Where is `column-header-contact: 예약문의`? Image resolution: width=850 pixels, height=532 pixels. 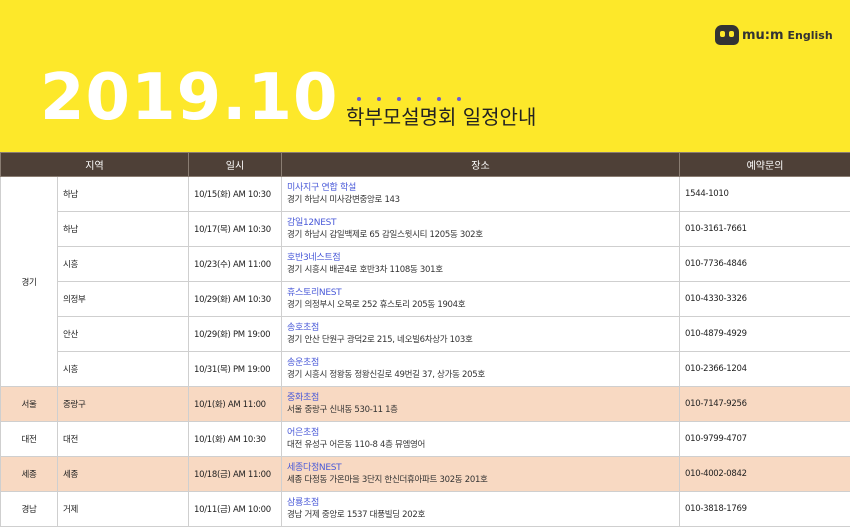 column-header-contact: 예약문의 is located at coordinates (764, 164).